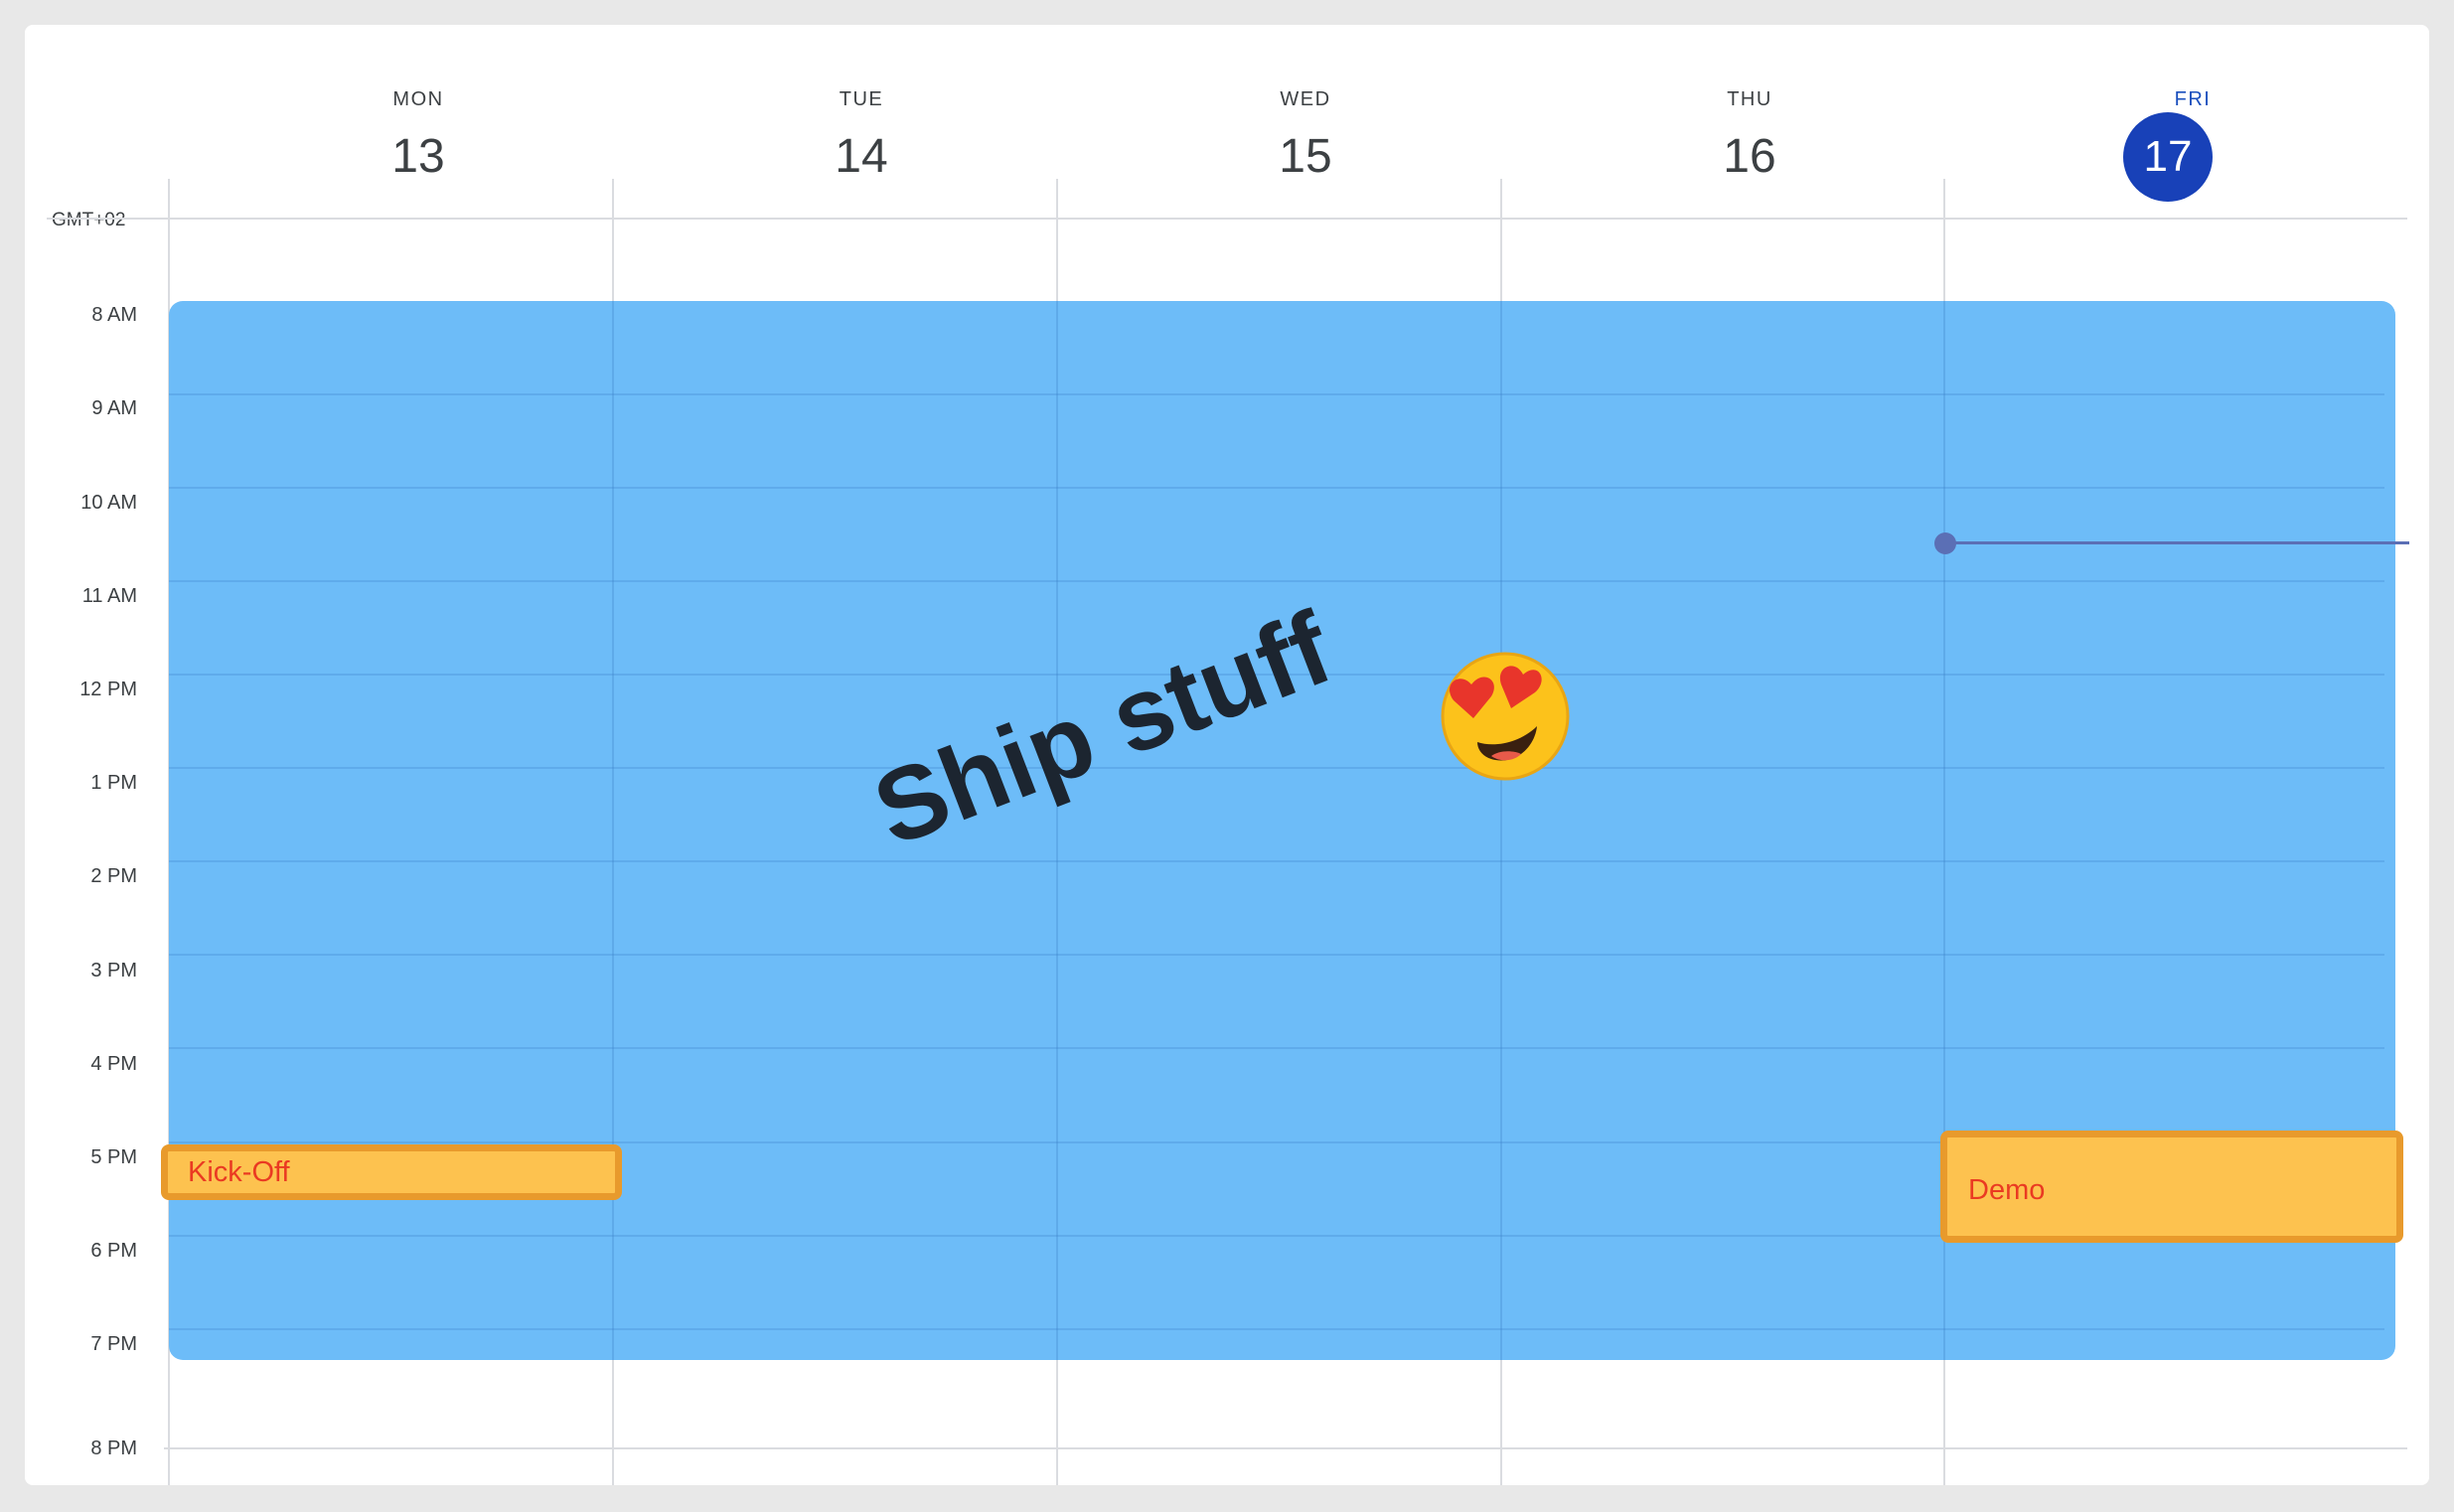 This screenshot has height=1512, width=2454. Describe the element at coordinates (418, 157) in the screenshot. I see `day-number-mon: 13` at that location.